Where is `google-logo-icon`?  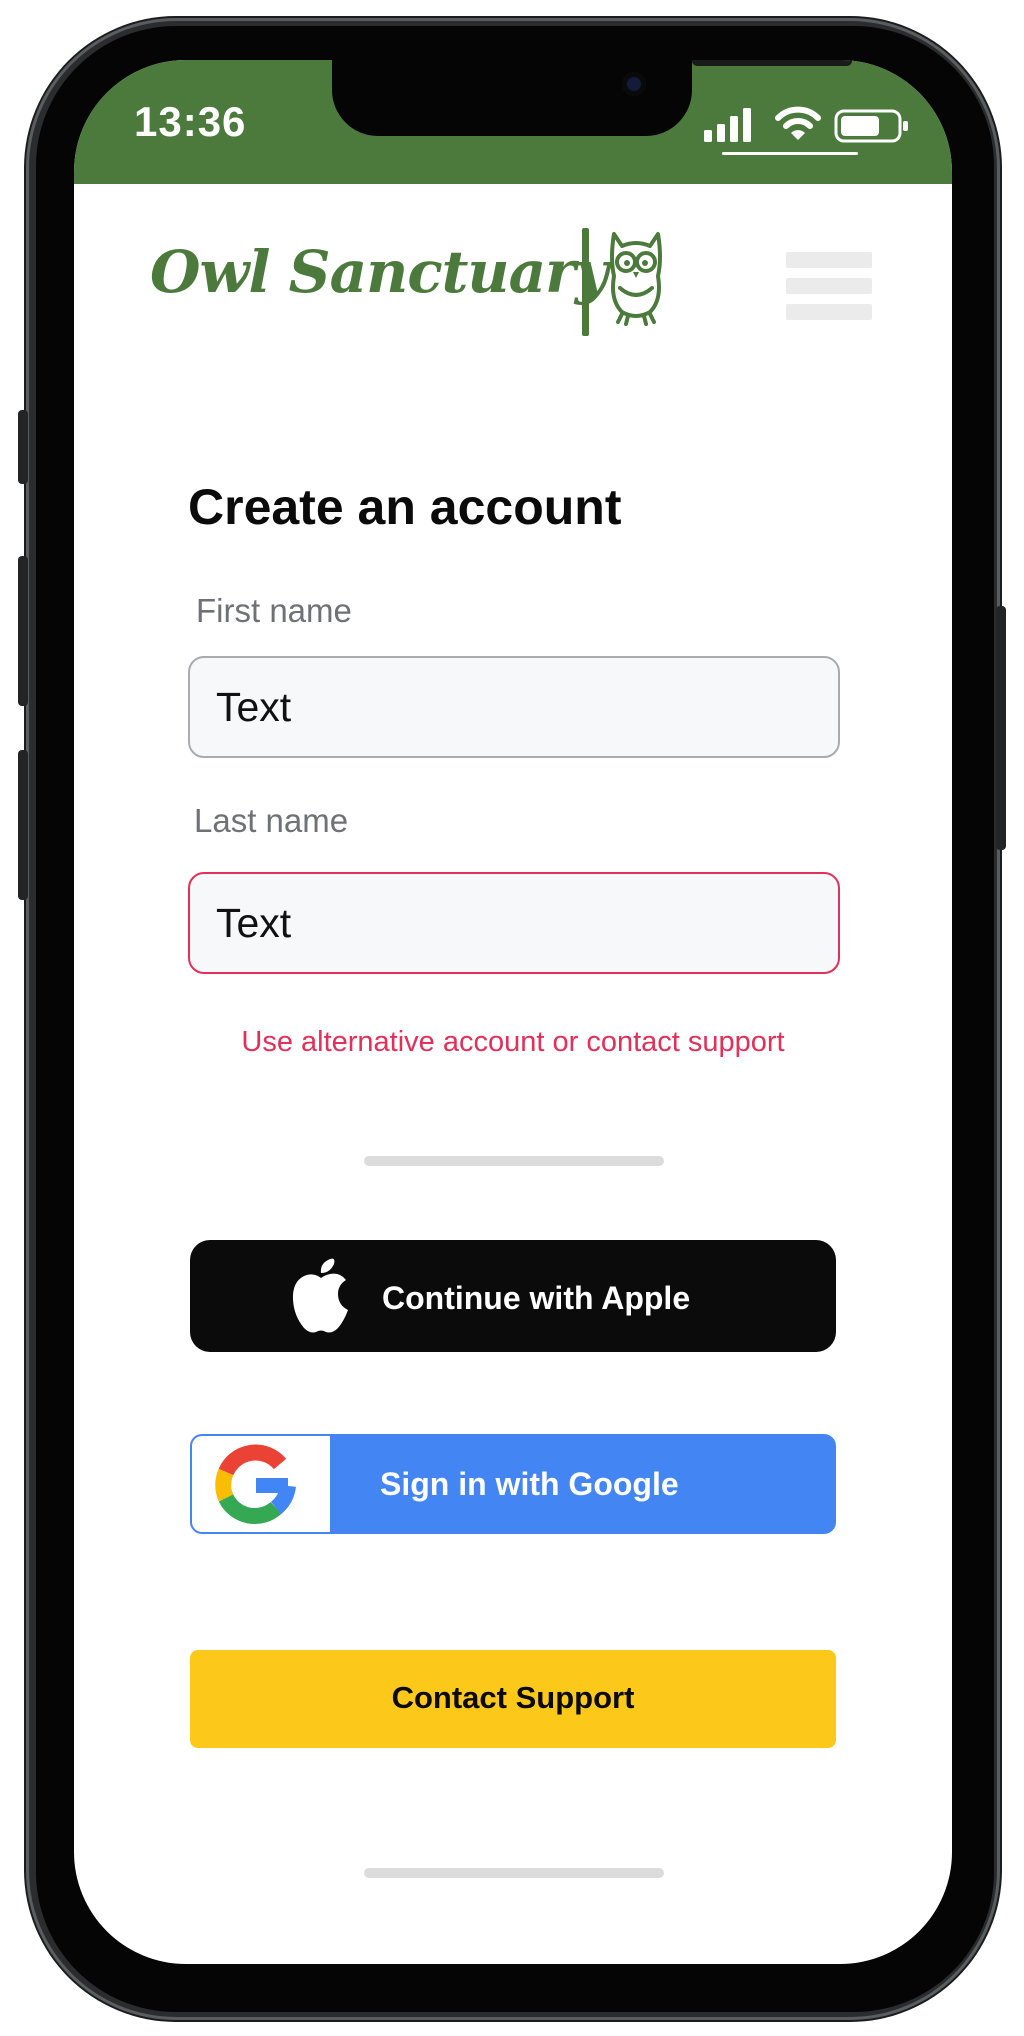 google-logo-icon is located at coordinates (255, 1484).